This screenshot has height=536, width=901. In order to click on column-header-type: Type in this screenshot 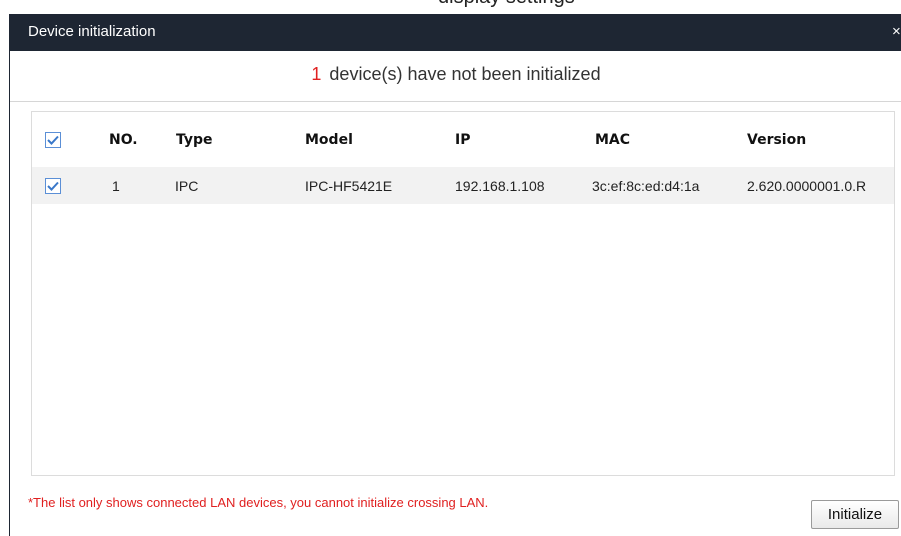, I will do `click(194, 139)`.